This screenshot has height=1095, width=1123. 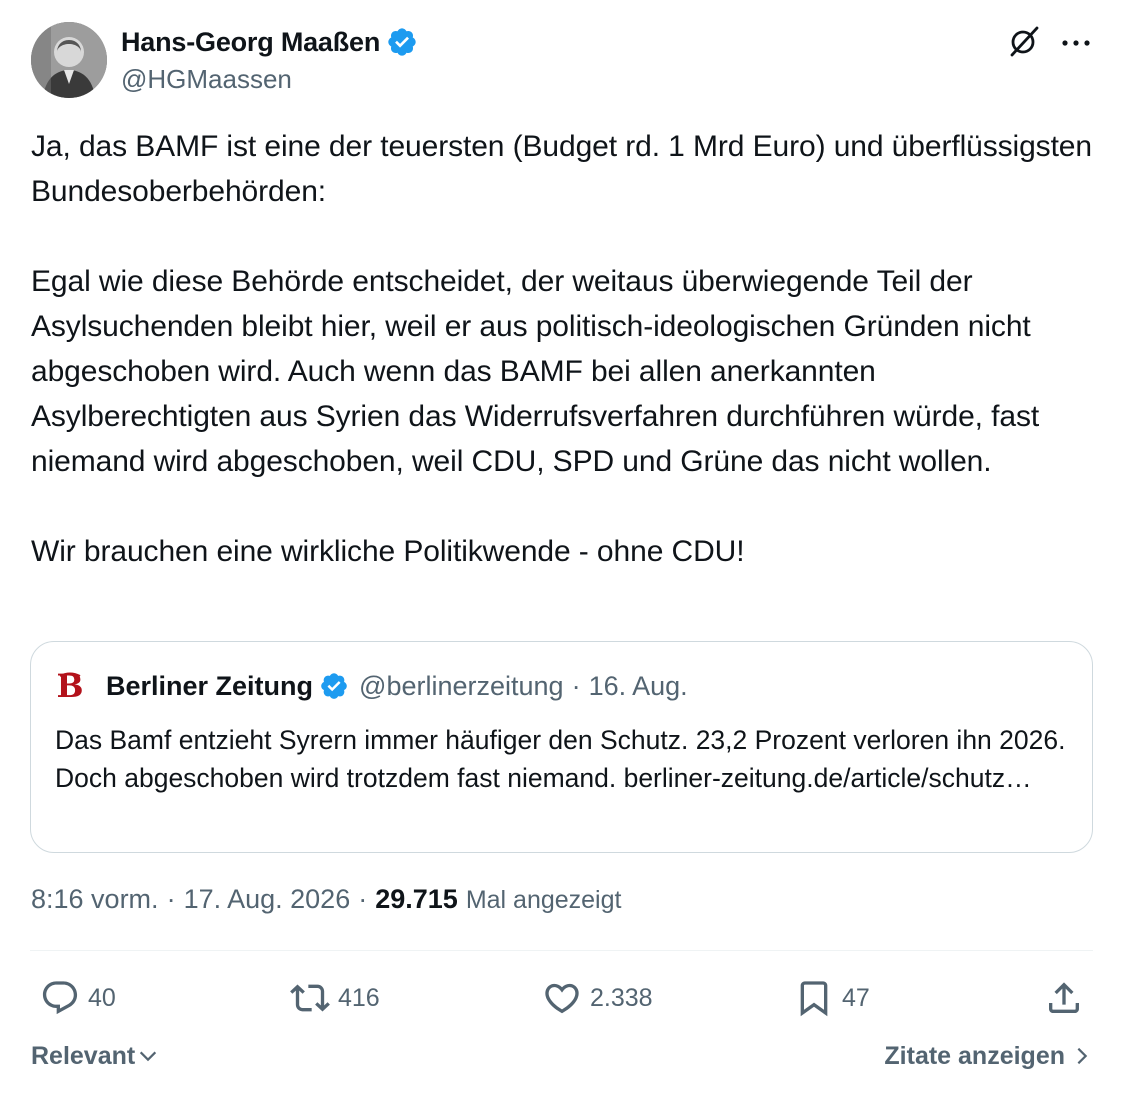 What do you see at coordinates (814, 999) in the screenshot?
I see `bookmark-icon` at bounding box center [814, 999].